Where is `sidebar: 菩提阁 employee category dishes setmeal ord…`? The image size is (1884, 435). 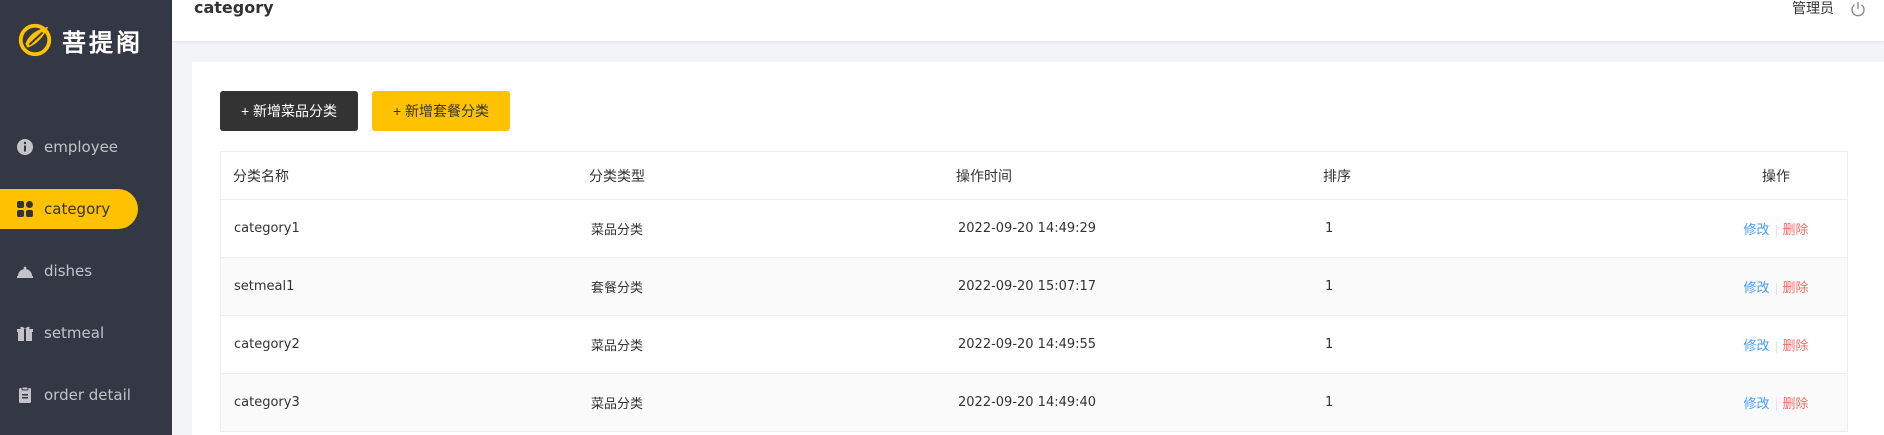
sidebar: 菩提阁 employee category dishes setmeal ord… is located at coordinates (86, 217).